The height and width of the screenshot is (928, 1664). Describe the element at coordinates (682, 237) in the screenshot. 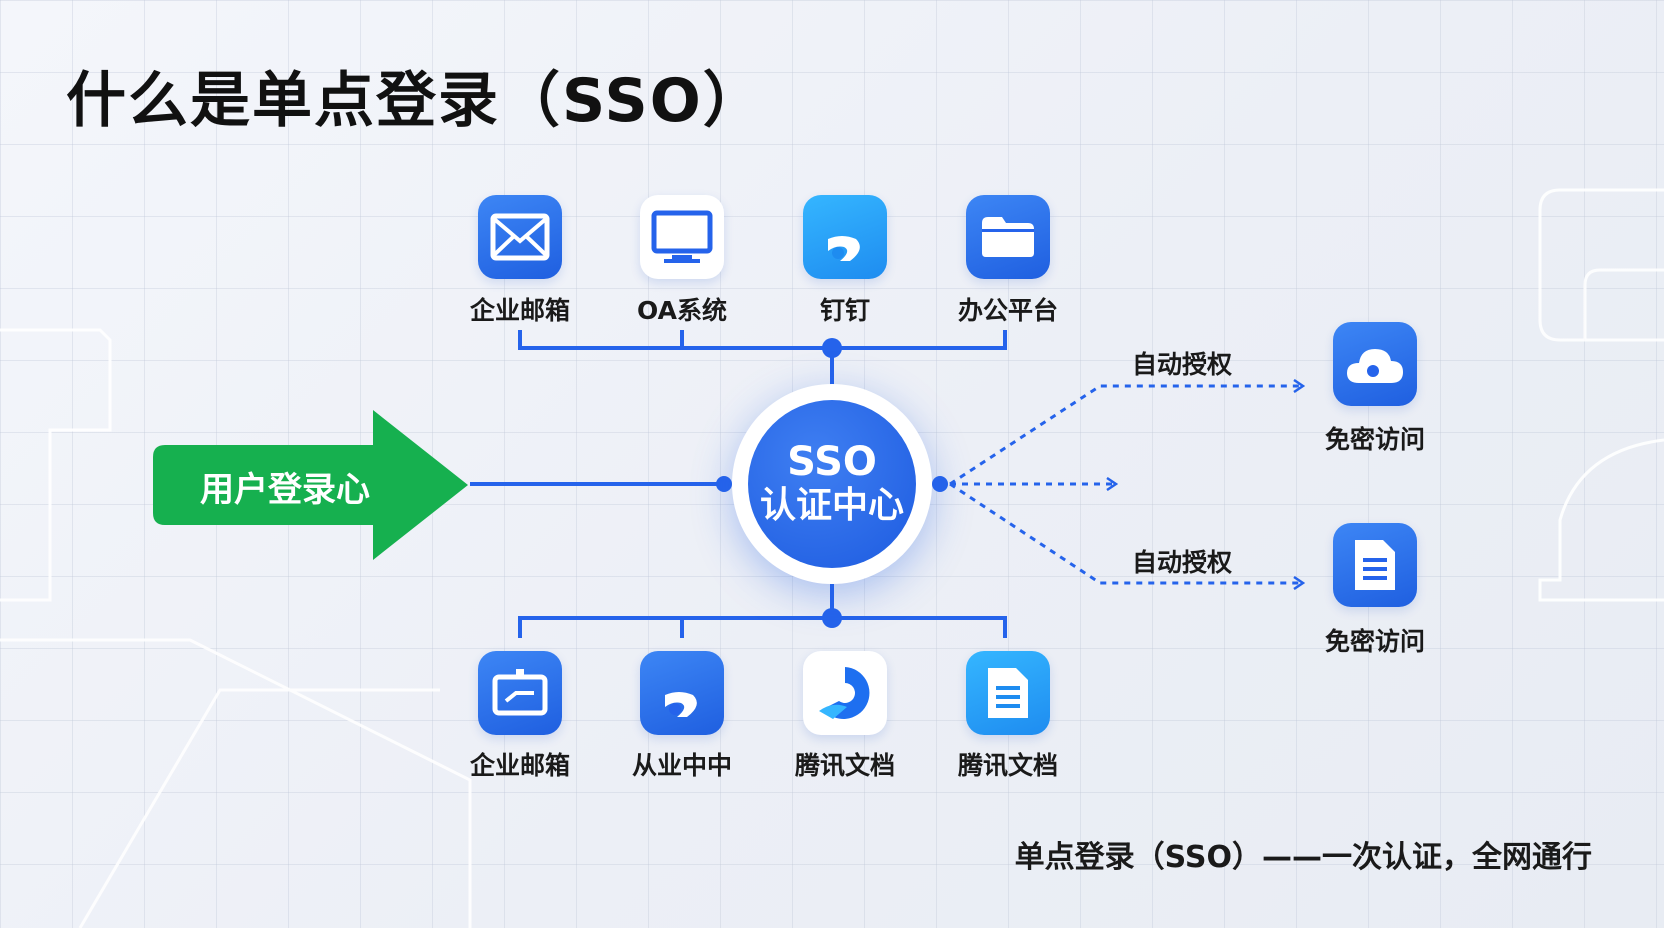

I see `monitor-icon` at that location.